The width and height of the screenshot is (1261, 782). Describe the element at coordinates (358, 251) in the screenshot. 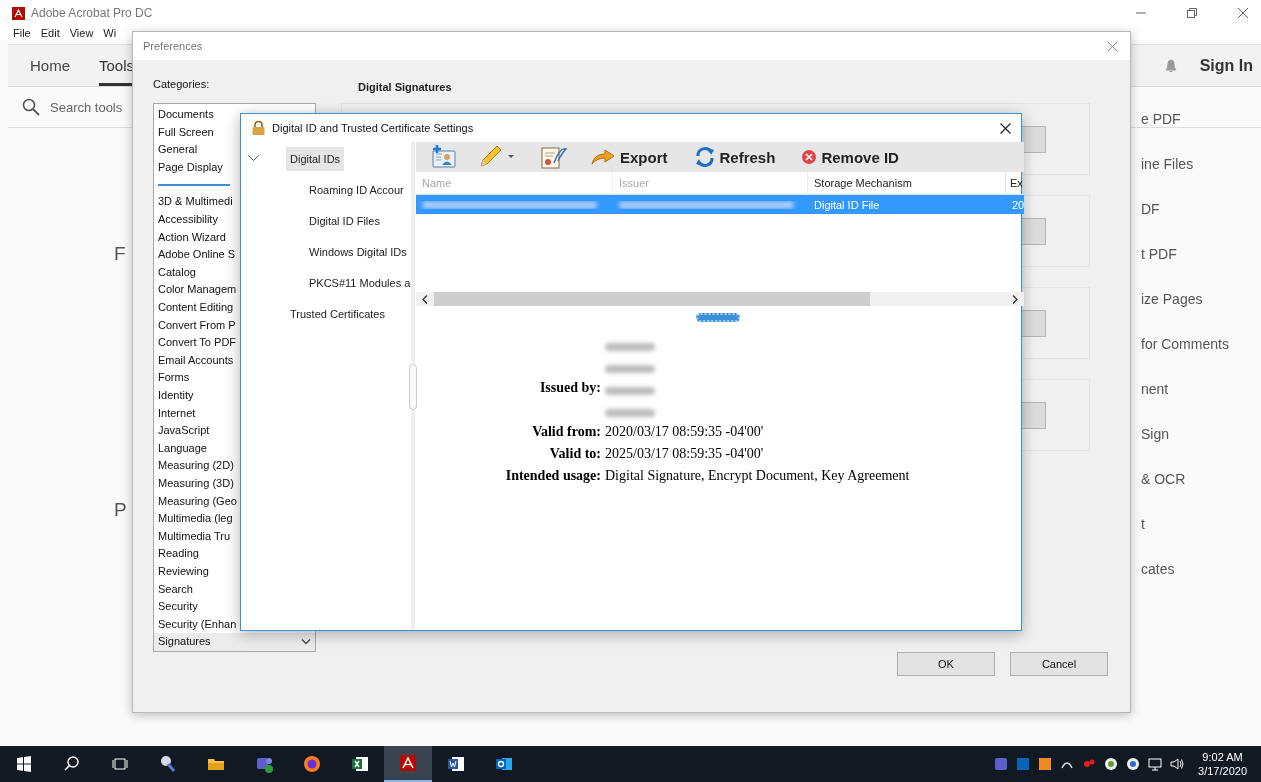

I see `tree-item: Windows Digital IDs` at that location.